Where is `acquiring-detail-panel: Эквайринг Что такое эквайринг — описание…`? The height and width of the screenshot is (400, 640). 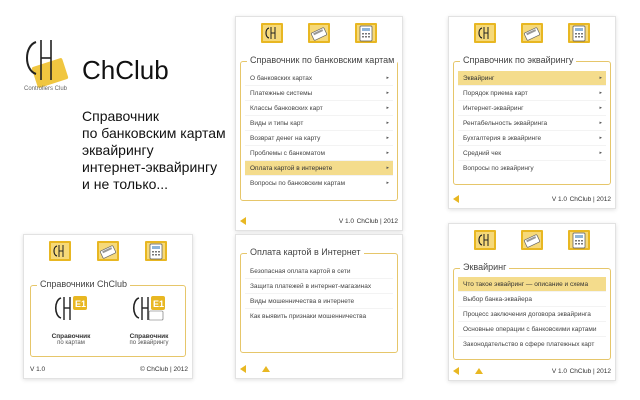 acquiring-detail-panel: Эквайринг Что такое эквайринг — описание… is located at coordinates (532, 302).